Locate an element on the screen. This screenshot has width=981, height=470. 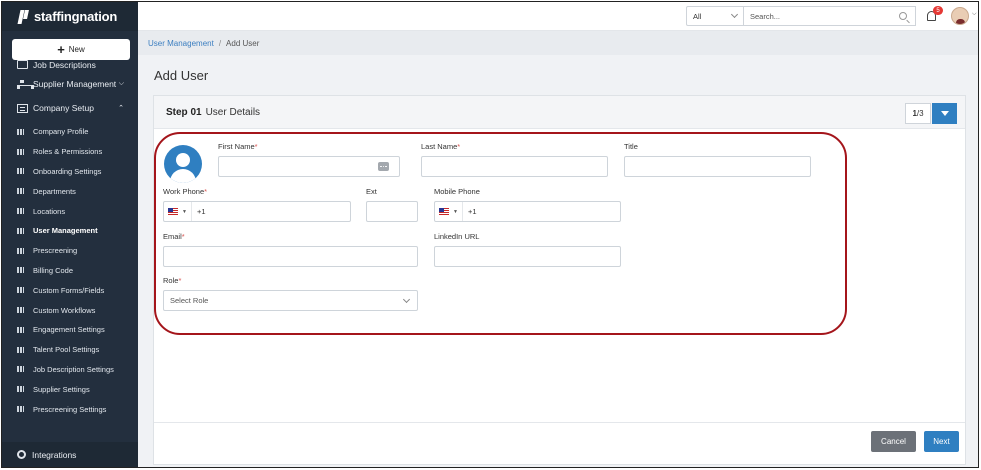
brand-name: staffingnation is located at coordinates (76, 16).